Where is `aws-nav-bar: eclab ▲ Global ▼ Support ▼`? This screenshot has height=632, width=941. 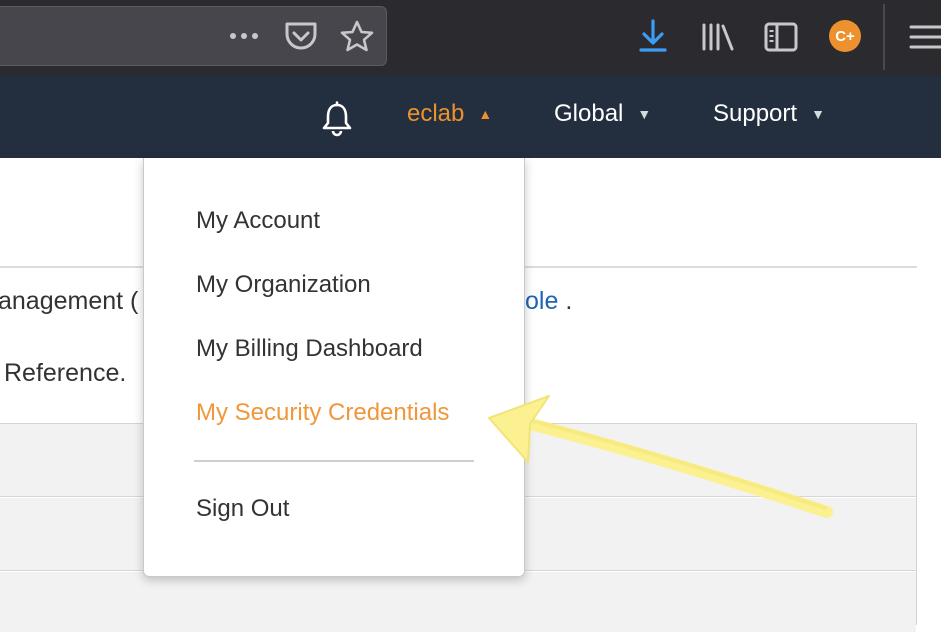 aws-nav-bar: eclab ▲ Global ▼ Support ▼ is located at coordinates (470, 117).